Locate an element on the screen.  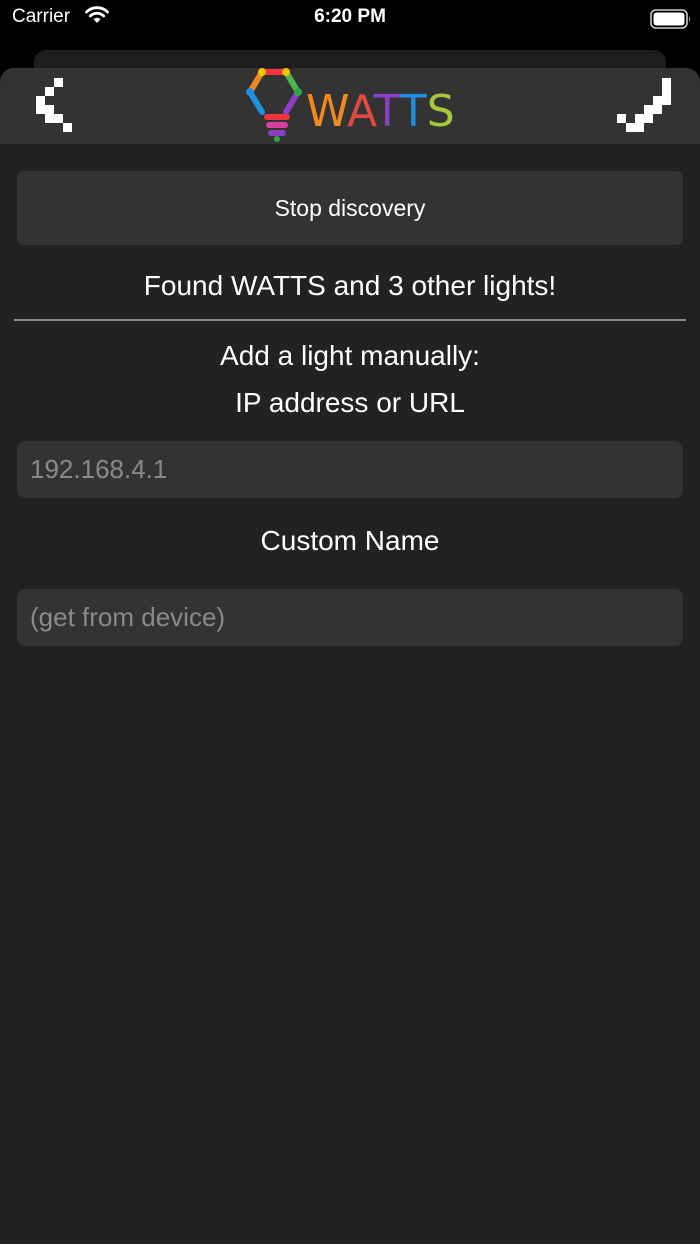
custom-name-label: Custom Name is located at coordinates (350, 540).